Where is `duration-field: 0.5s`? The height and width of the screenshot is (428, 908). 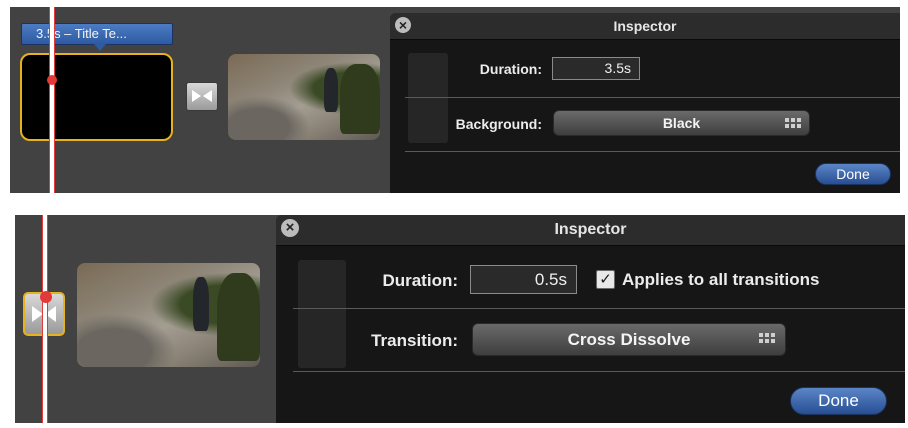 duration-field: 0.5s is located at coordinates (523, 279).